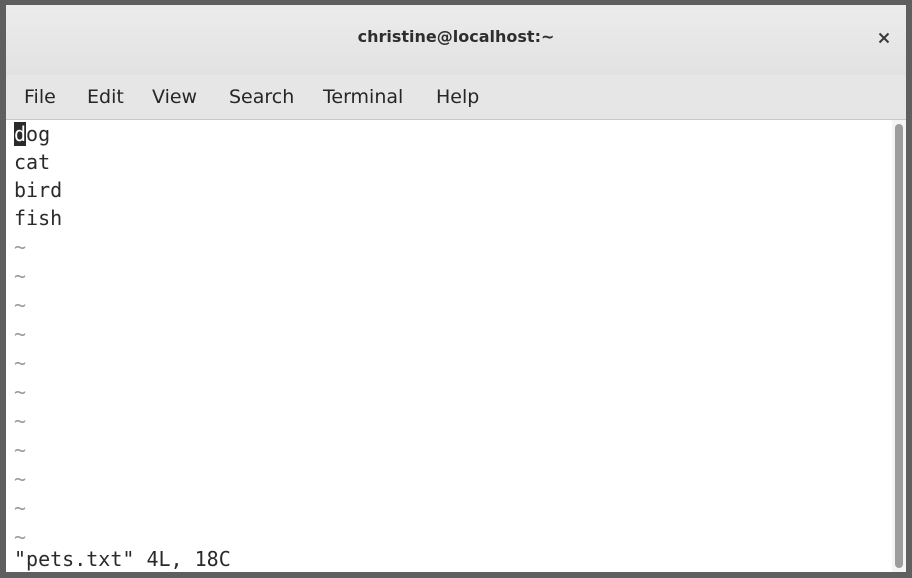  What do you see at coordinates (38, 190) in the screenshot?
I see `buffer-line-3: bird` at bounding box center [38, 190].